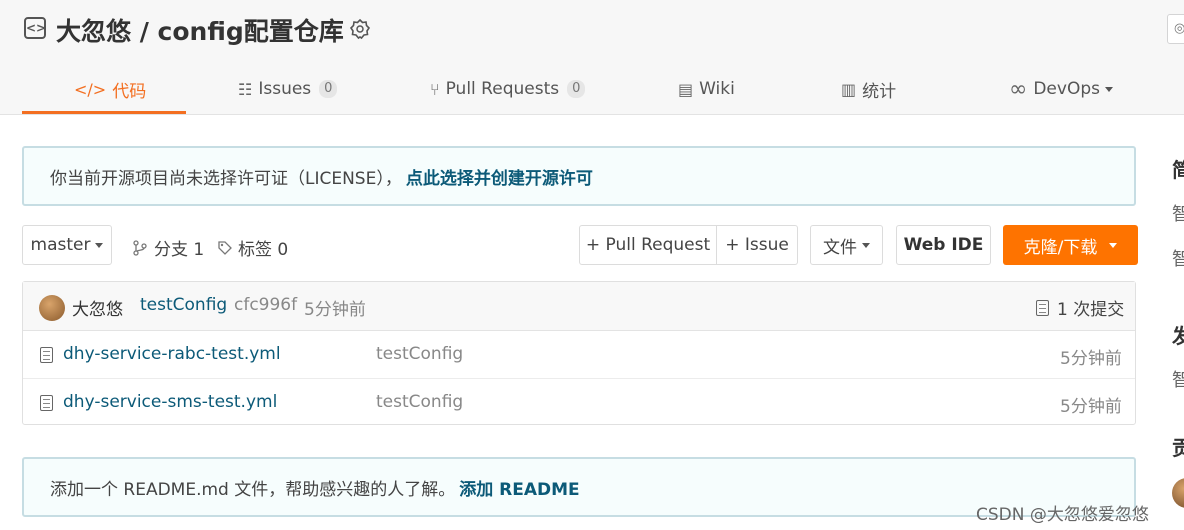 The image size is (1184, 530). What do you see at coordinates (840, 247) in the screenshot?
I see `file-dropdown-label: 文件` at bounding box center [840, 247].